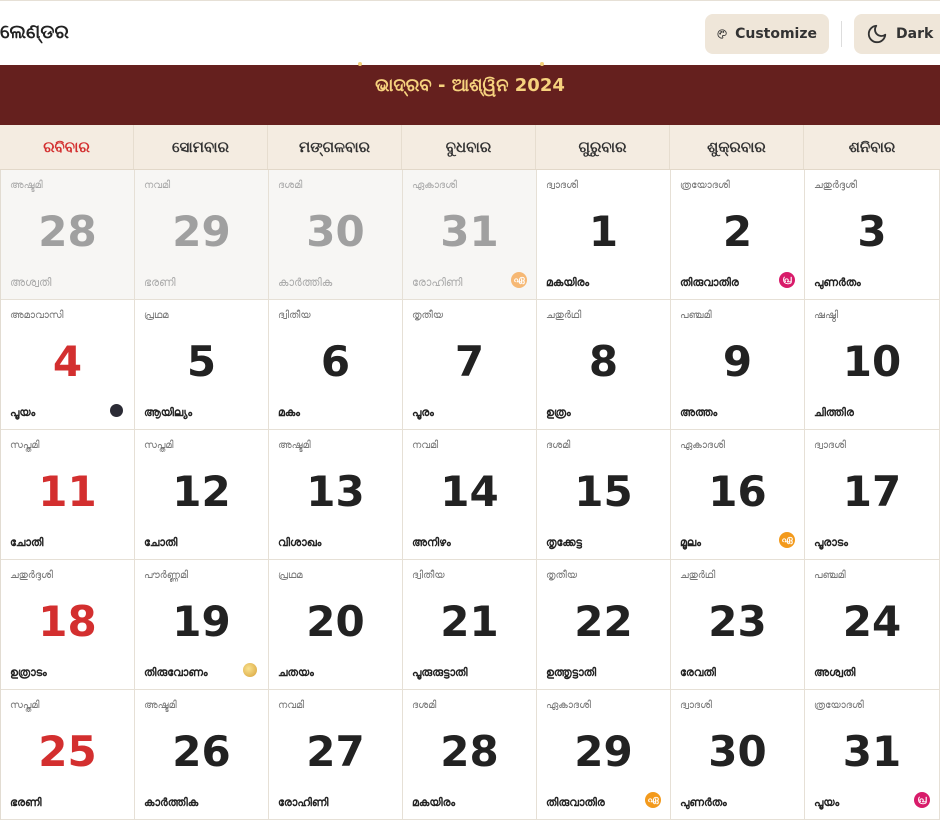  I want to click on day-cell: പ്രഥമ 20 ചതയം, so click(336, 625).